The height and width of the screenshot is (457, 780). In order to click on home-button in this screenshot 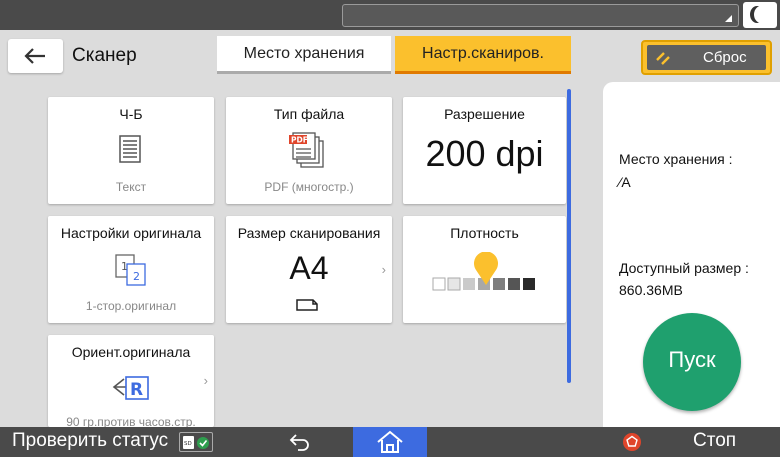, I will do `click(390, 442)`.